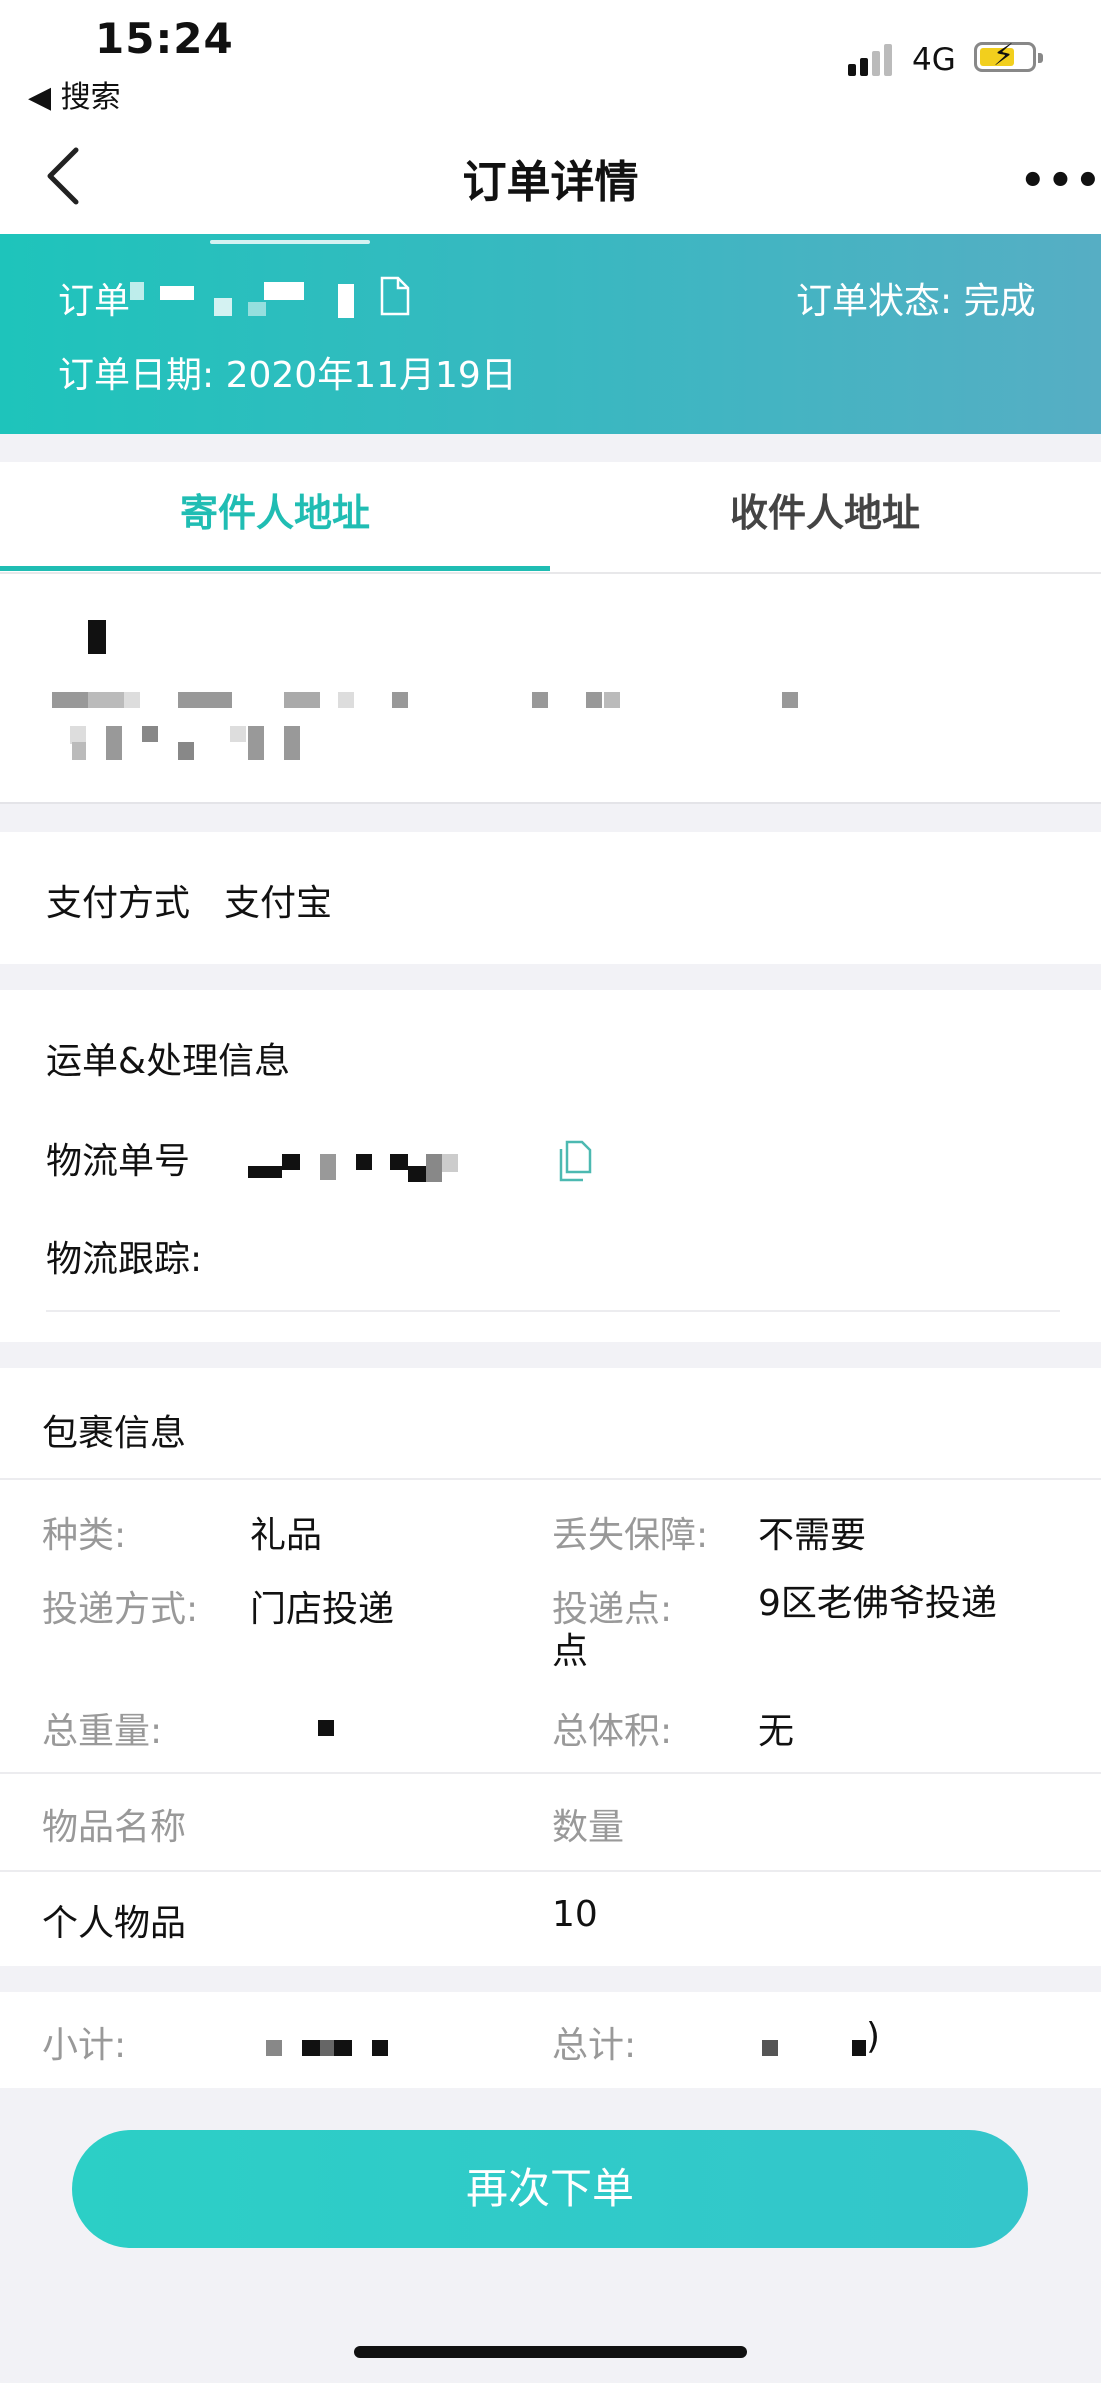 Image resolution: width=1101 pixels, height=2383 pixels. What do you see at coordinates (118, 903) in the screenshot?
I see `payment-method-label: 支付方式` at bounding box center [118, 903].